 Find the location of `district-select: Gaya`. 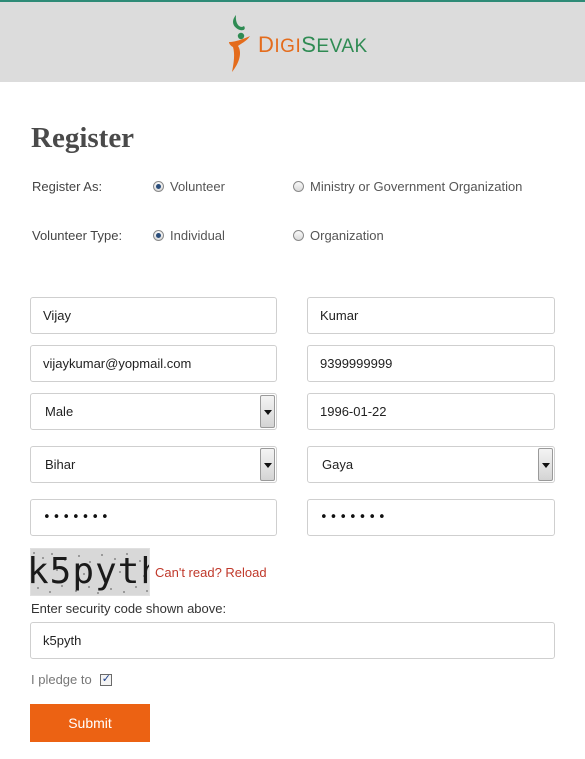

district-select: Gaya is located at coordinates (431, 464).